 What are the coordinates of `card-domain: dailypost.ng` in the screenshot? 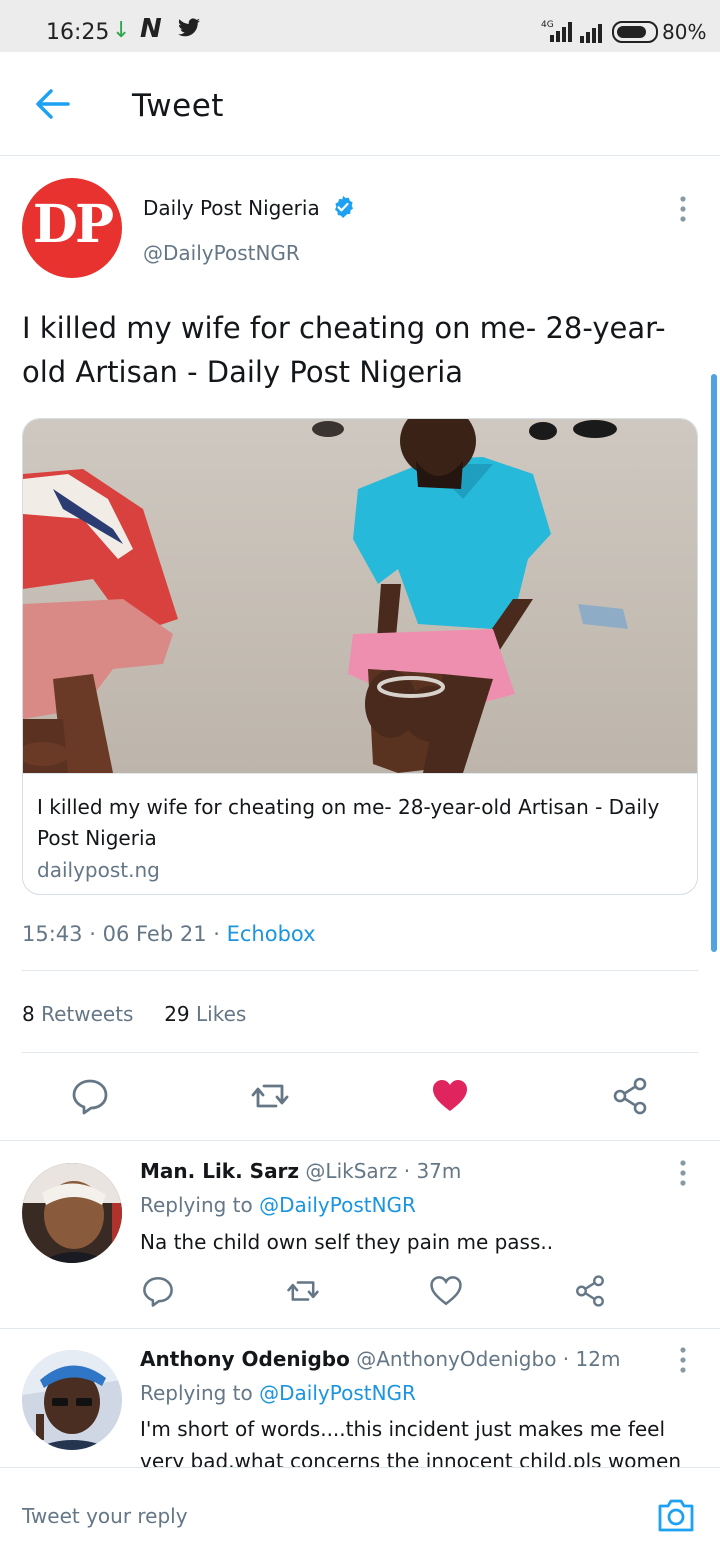 It's located at (98, 870).